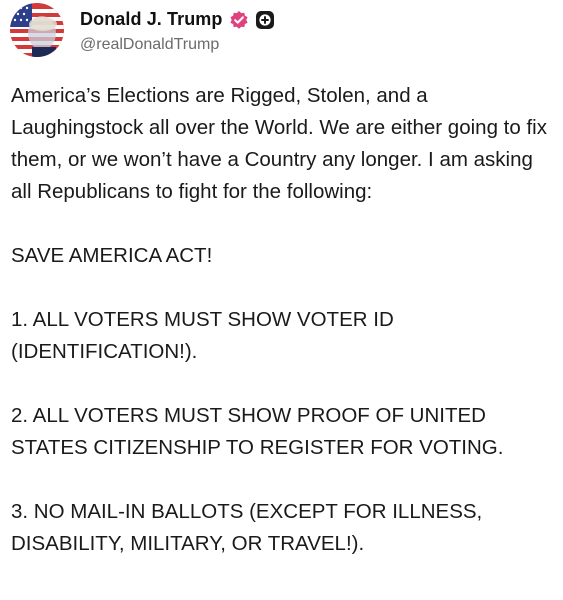  I want to click on author-handle: @realDonaldTrump, so click(177, 45).